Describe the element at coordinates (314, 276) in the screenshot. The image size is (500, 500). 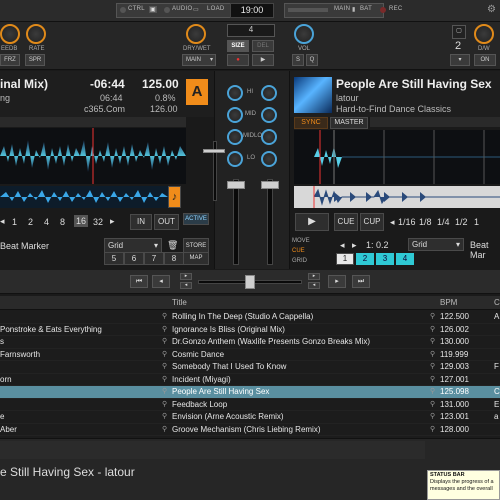
I see `crossfader-b-assign-icon: ▸` at that location.